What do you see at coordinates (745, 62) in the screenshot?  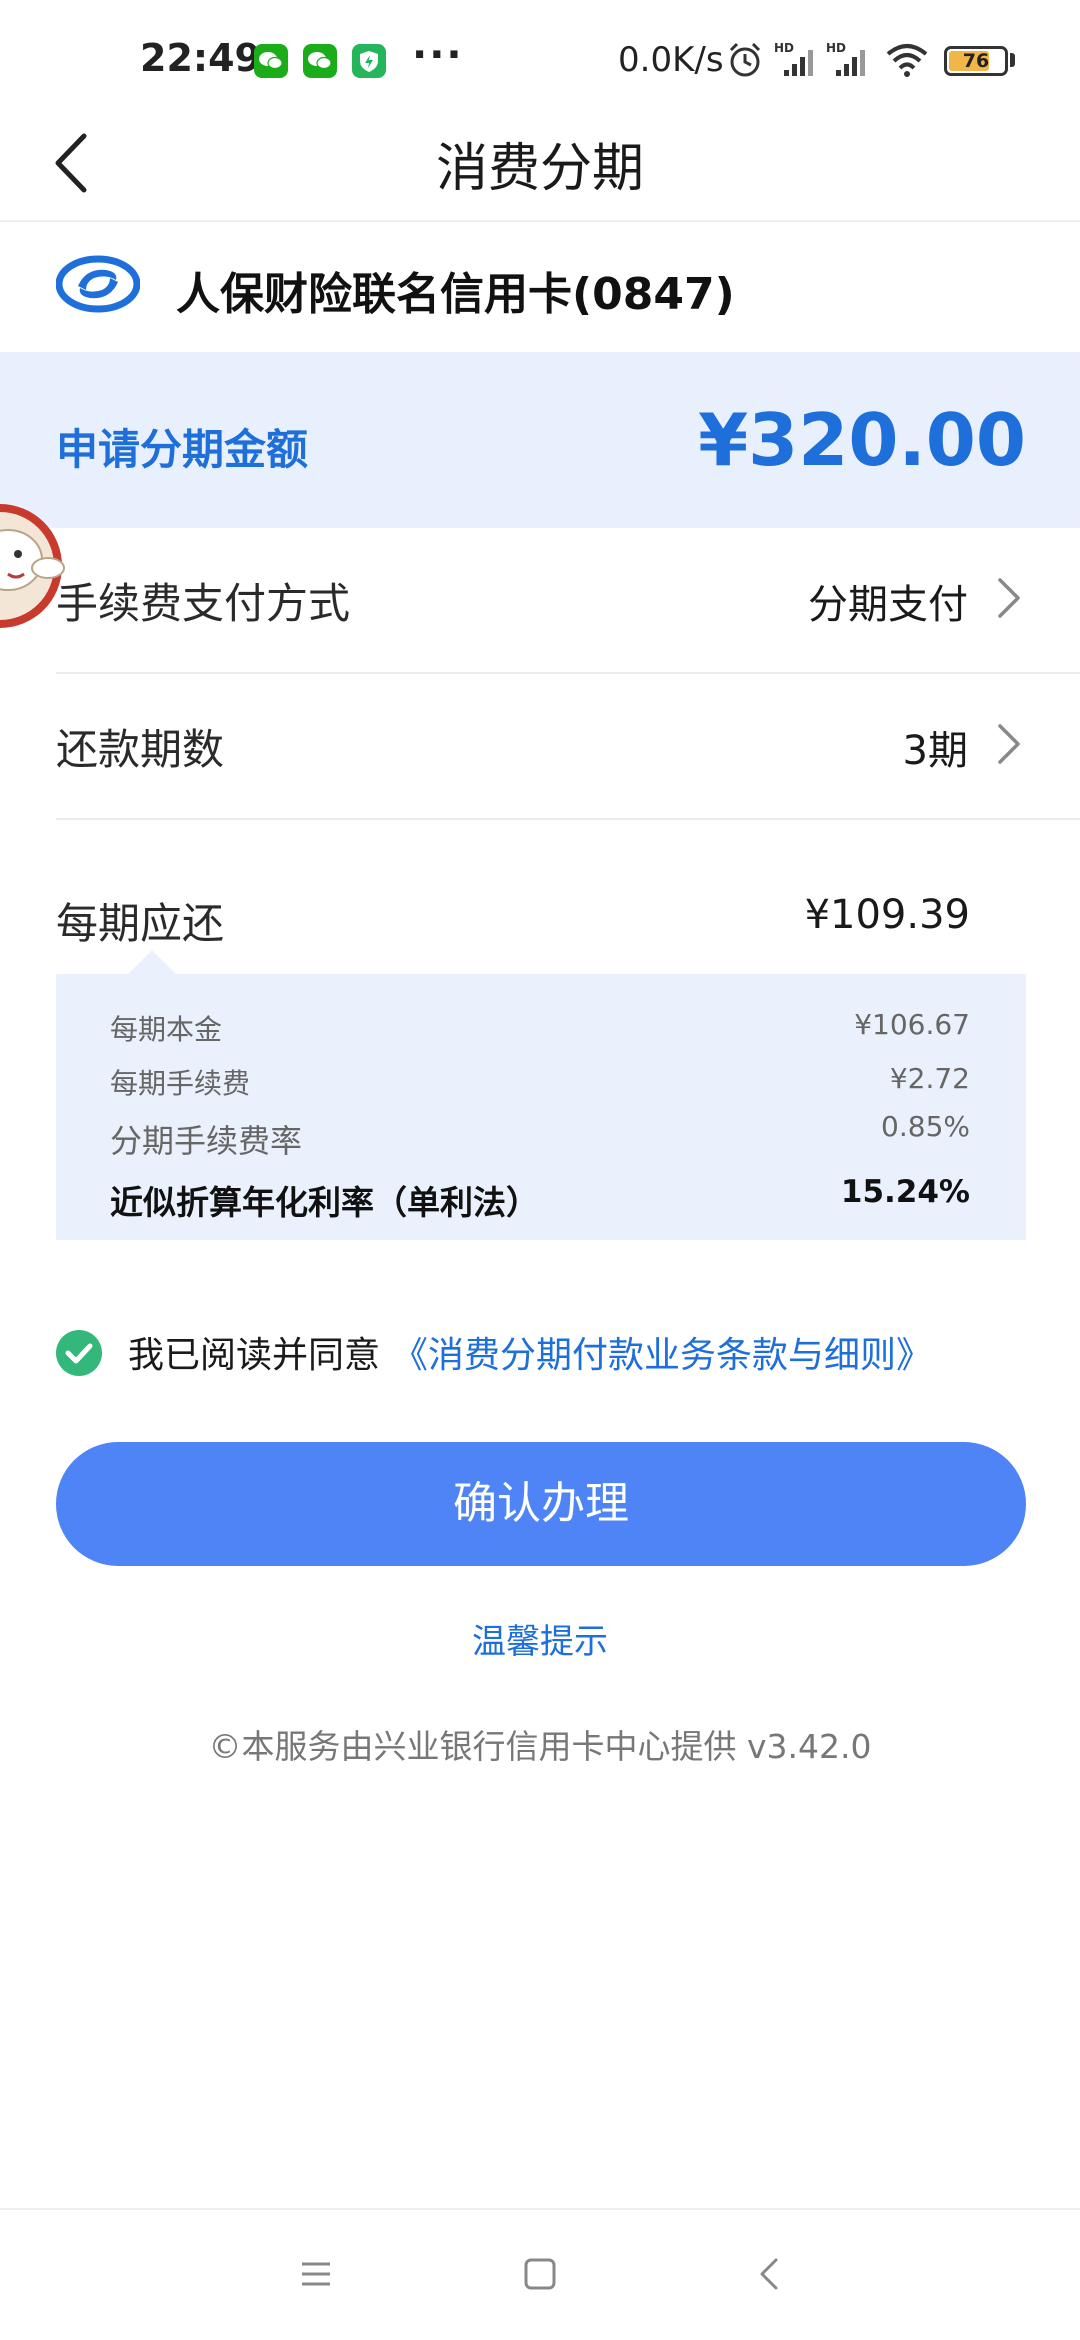 I see `alarm-icon` at bounding box center [745, 62].